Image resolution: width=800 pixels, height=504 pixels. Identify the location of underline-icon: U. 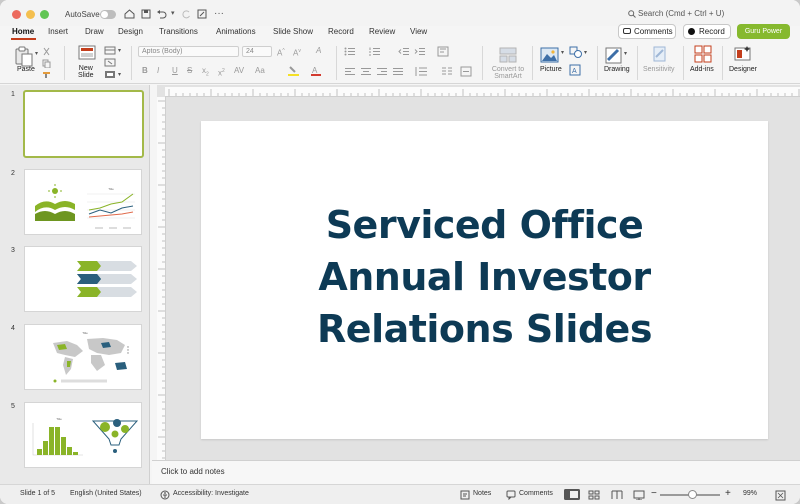
(175, 71).